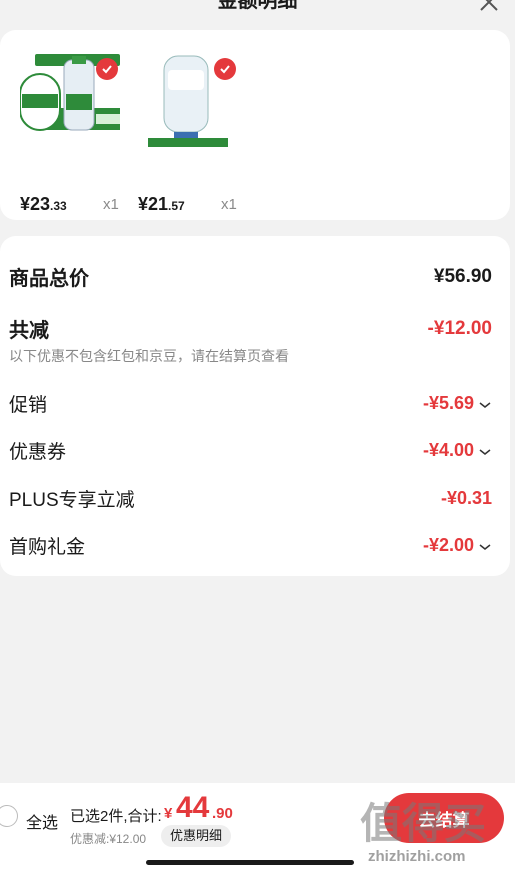  What do you see at coordinates (29, 331) in the screenshot?
I see `total-reduce-label: 共减` at bounding box center [29, 331].